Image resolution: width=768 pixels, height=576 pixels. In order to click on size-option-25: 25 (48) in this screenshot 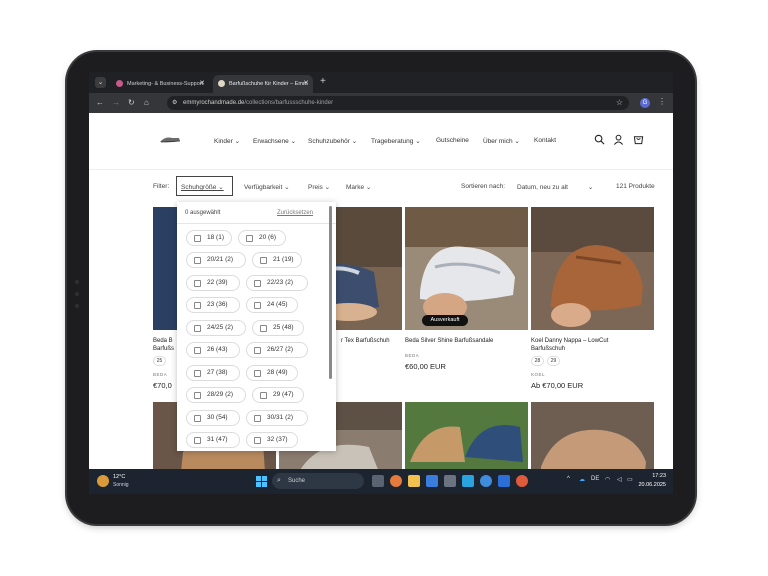, I will do `click(278, 328)`.